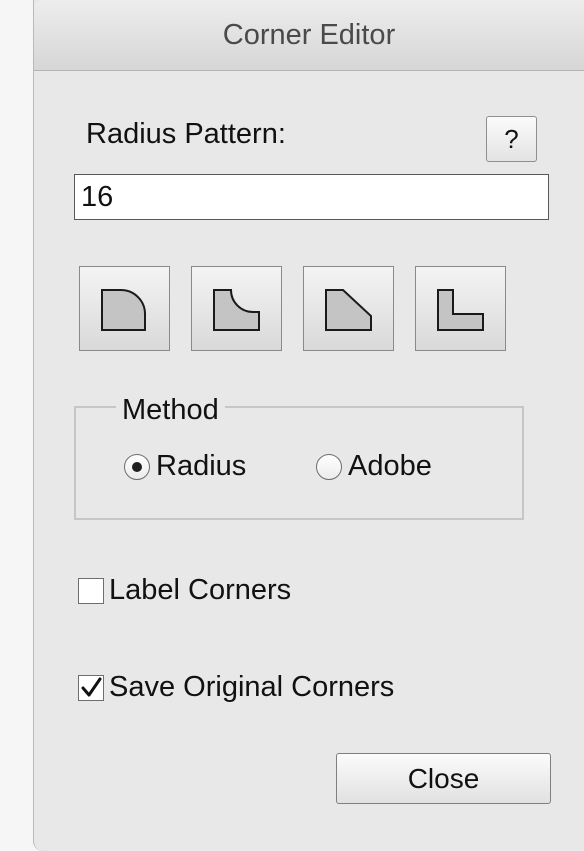 The image size is (584, 851). Describe the element at coordinates (252, 687) in the screenshot. I see `save-original-corners-label: Save Original Corners` at that location.